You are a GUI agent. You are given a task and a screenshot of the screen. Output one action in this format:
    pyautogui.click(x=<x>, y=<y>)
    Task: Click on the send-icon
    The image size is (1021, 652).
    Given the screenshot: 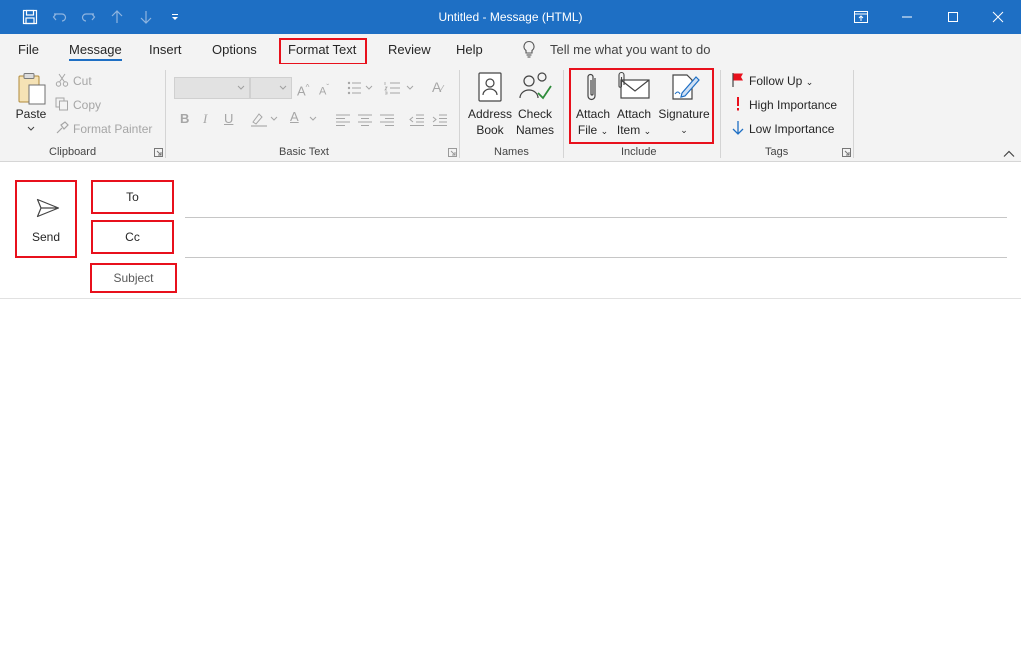 What is the action you would take?
    pyautogui.click(x=48, y=208)
    